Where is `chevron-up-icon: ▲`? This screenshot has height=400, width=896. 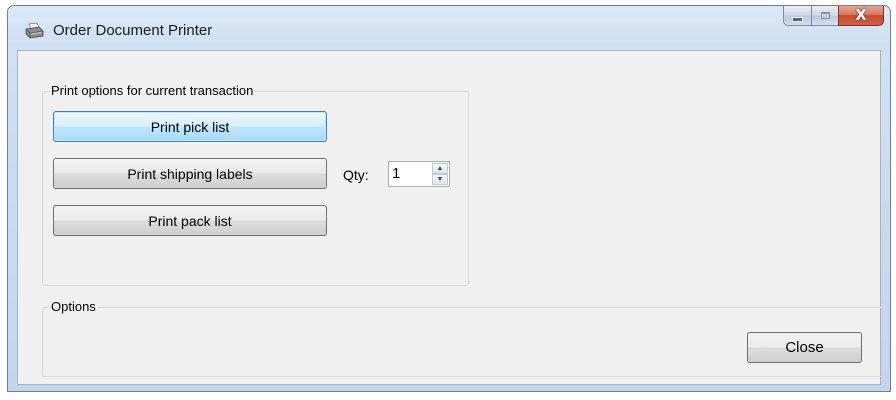
chevron-up-icon: ▲ is located at coordinates (440, 168).